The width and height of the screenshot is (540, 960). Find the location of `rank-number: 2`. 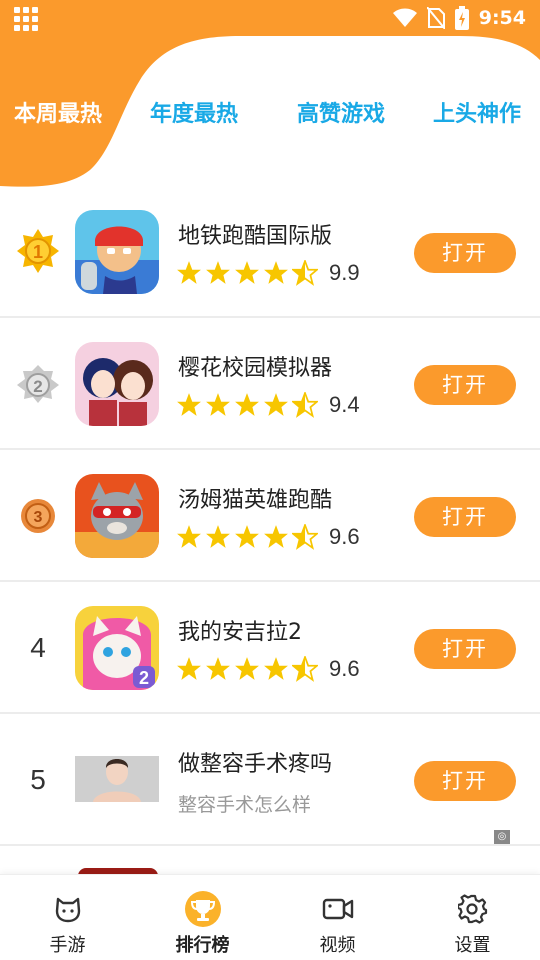

rank-number: 2 is located at coordinates (37, 386).